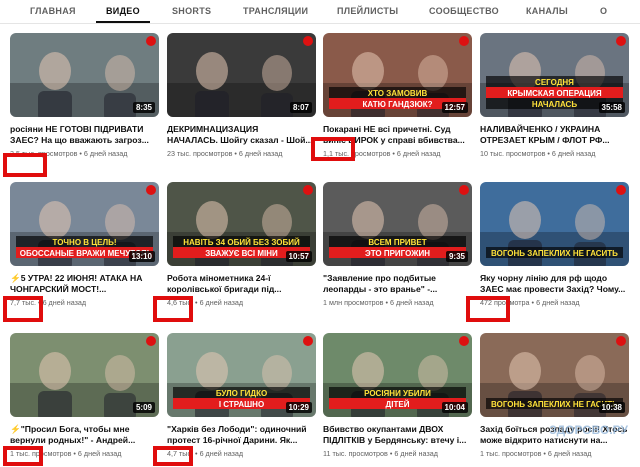 The width and height of the screenshot is (640, 467). I want to click on duration-badge: 13:10, so click(141, 256).